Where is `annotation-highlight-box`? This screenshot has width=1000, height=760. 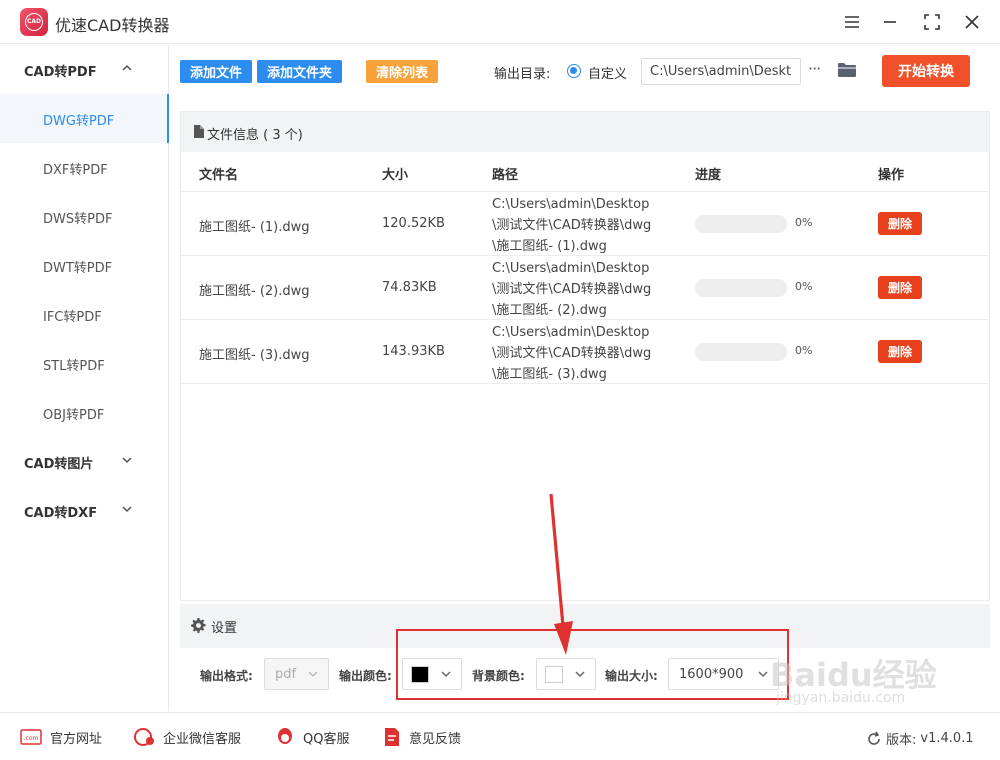
annotation-highlight-box is located at coordinates (592, 664).